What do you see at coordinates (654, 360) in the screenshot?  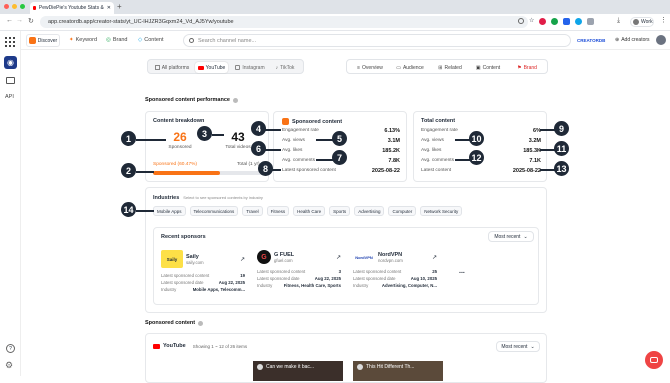 I see `chat-support-button` at bounding box center [654, 360].